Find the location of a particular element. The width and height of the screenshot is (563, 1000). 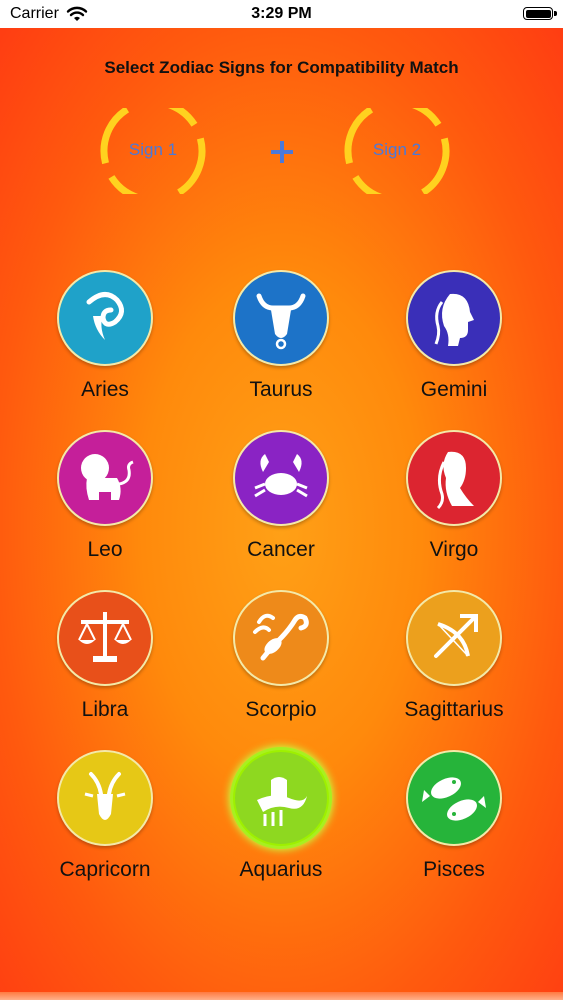

sign-aries: Aries is located at coordinates (105, 340).